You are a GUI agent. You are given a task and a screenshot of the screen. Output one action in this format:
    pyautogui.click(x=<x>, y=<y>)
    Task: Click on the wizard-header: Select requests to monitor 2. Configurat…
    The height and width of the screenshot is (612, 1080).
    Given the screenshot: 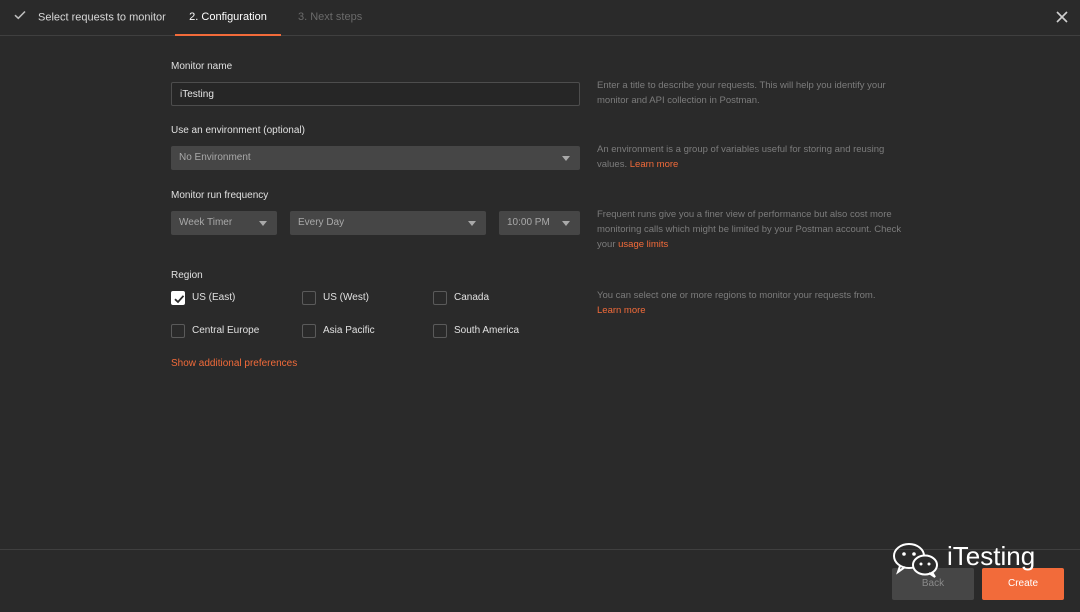 What is the action you would take?
    pyautogui.click(x=540, y=18)
    